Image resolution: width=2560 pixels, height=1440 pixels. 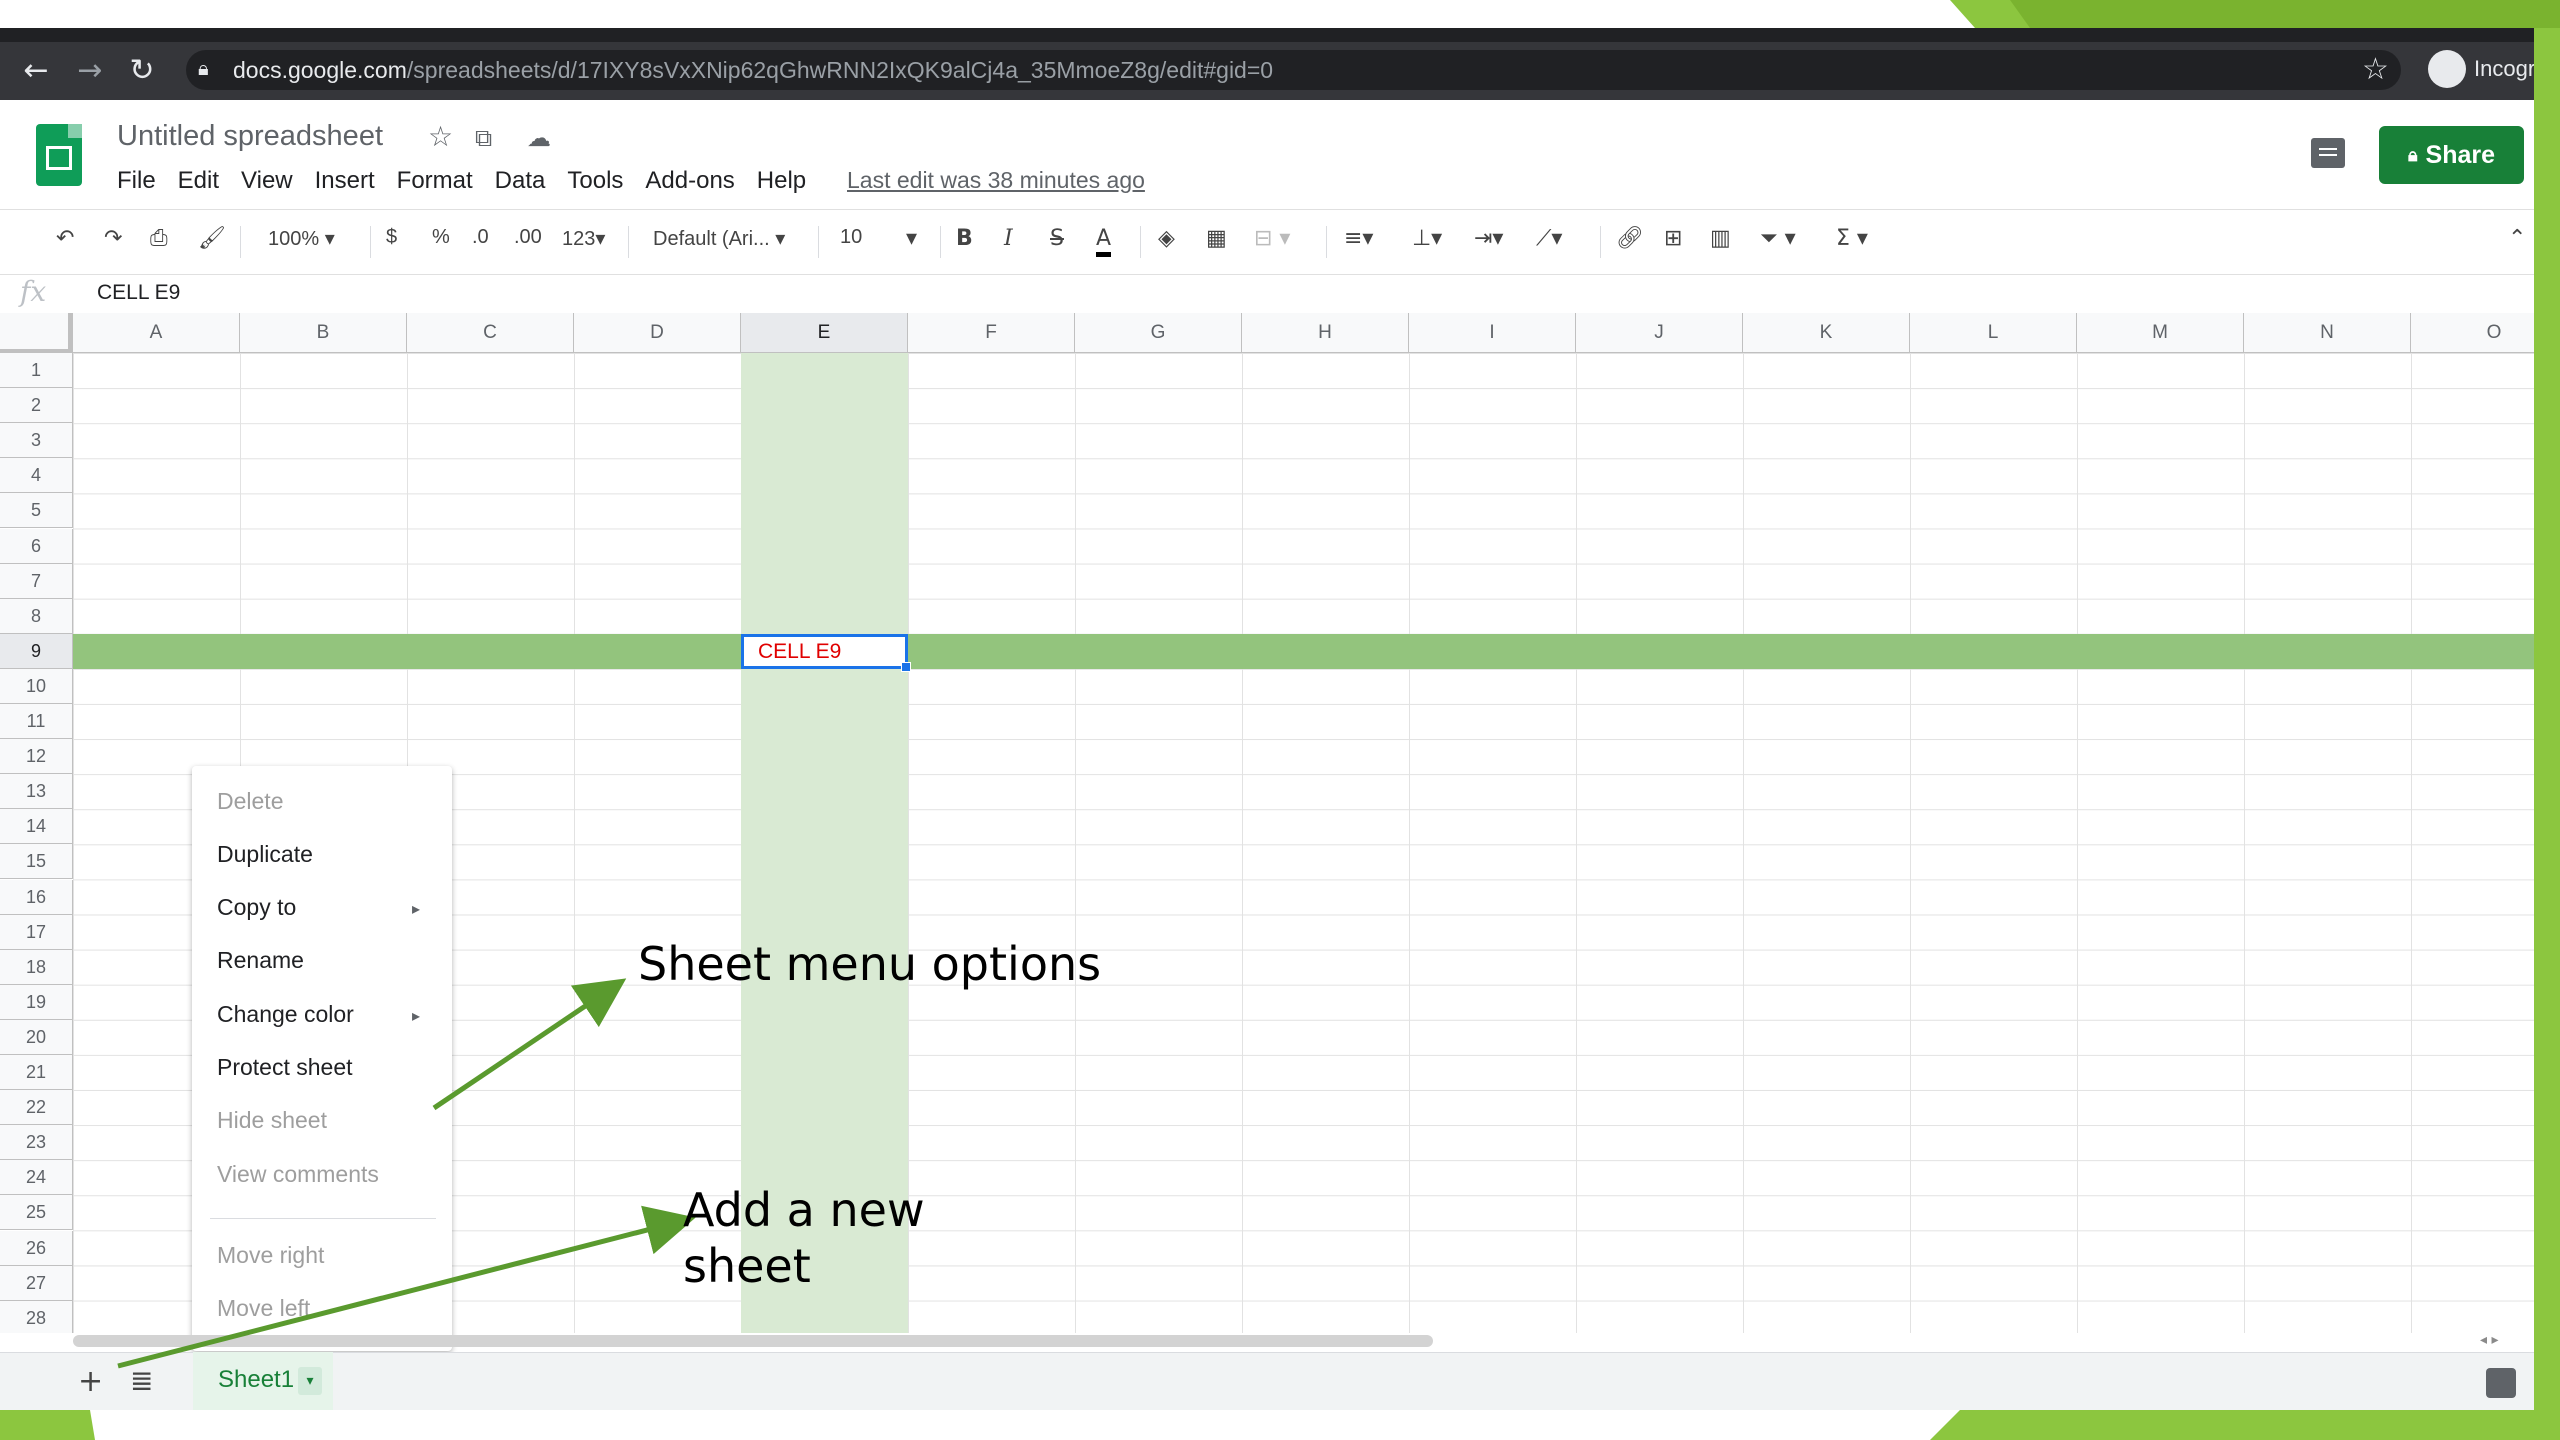 I want to click on text-wrap-icon: ⇥▾, so click(x=1488, y=238).